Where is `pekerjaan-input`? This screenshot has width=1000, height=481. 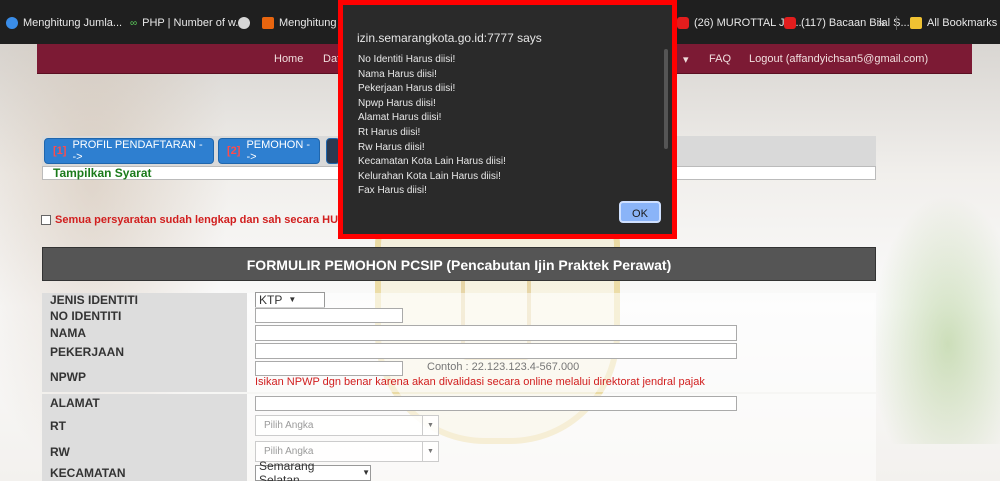
pekerjaan-input is located at coordinates (496, 351).